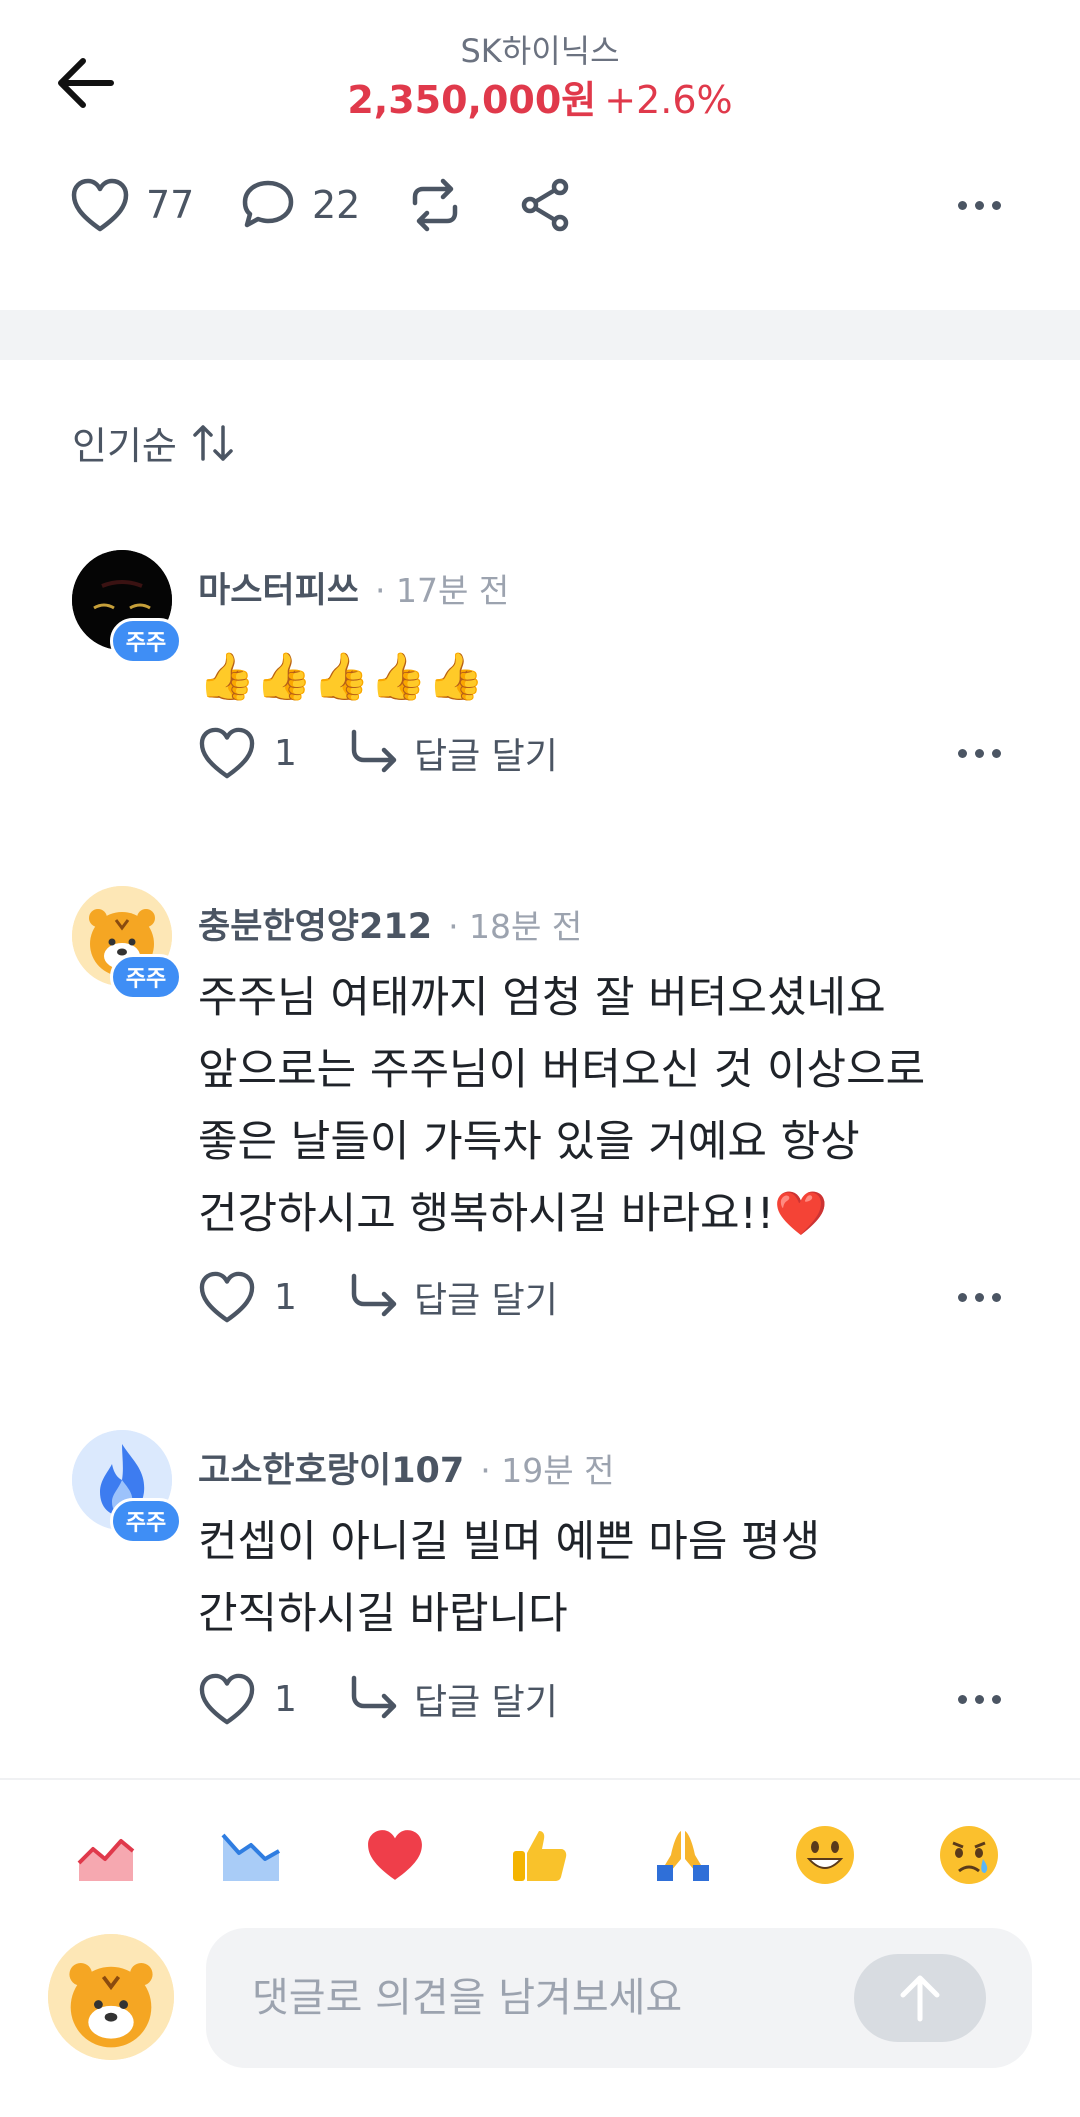 The height and width of the screenshot is (2117, 1080). Describe the element at coordinates (336, 205) in the screenshot. I see `comment-count: 22` at that location.